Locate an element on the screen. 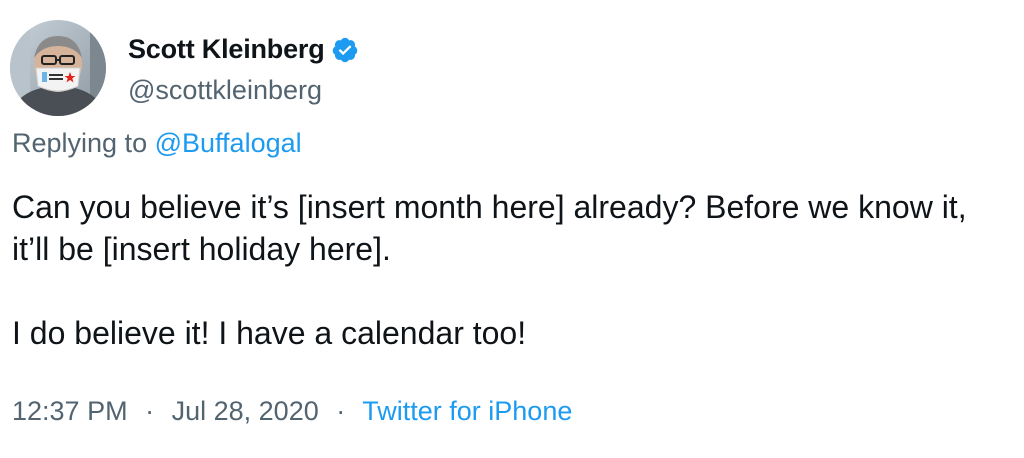 This screenshot has height=458, width=1024. avatar is located at coordinates (58, 68).